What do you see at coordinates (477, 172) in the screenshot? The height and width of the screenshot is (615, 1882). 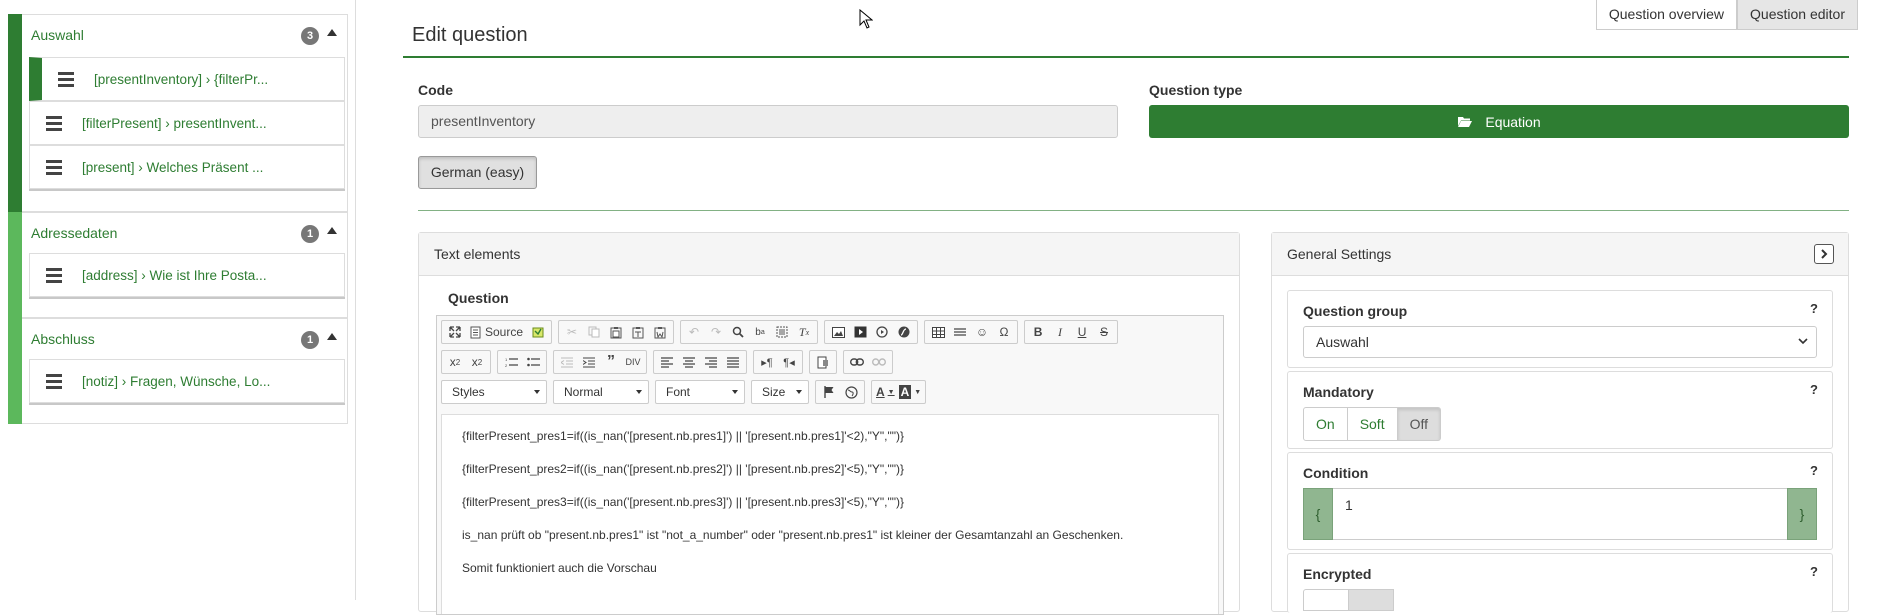 I see `language-tab-german-easy: German (easy)` at bounding box center [477, 172].